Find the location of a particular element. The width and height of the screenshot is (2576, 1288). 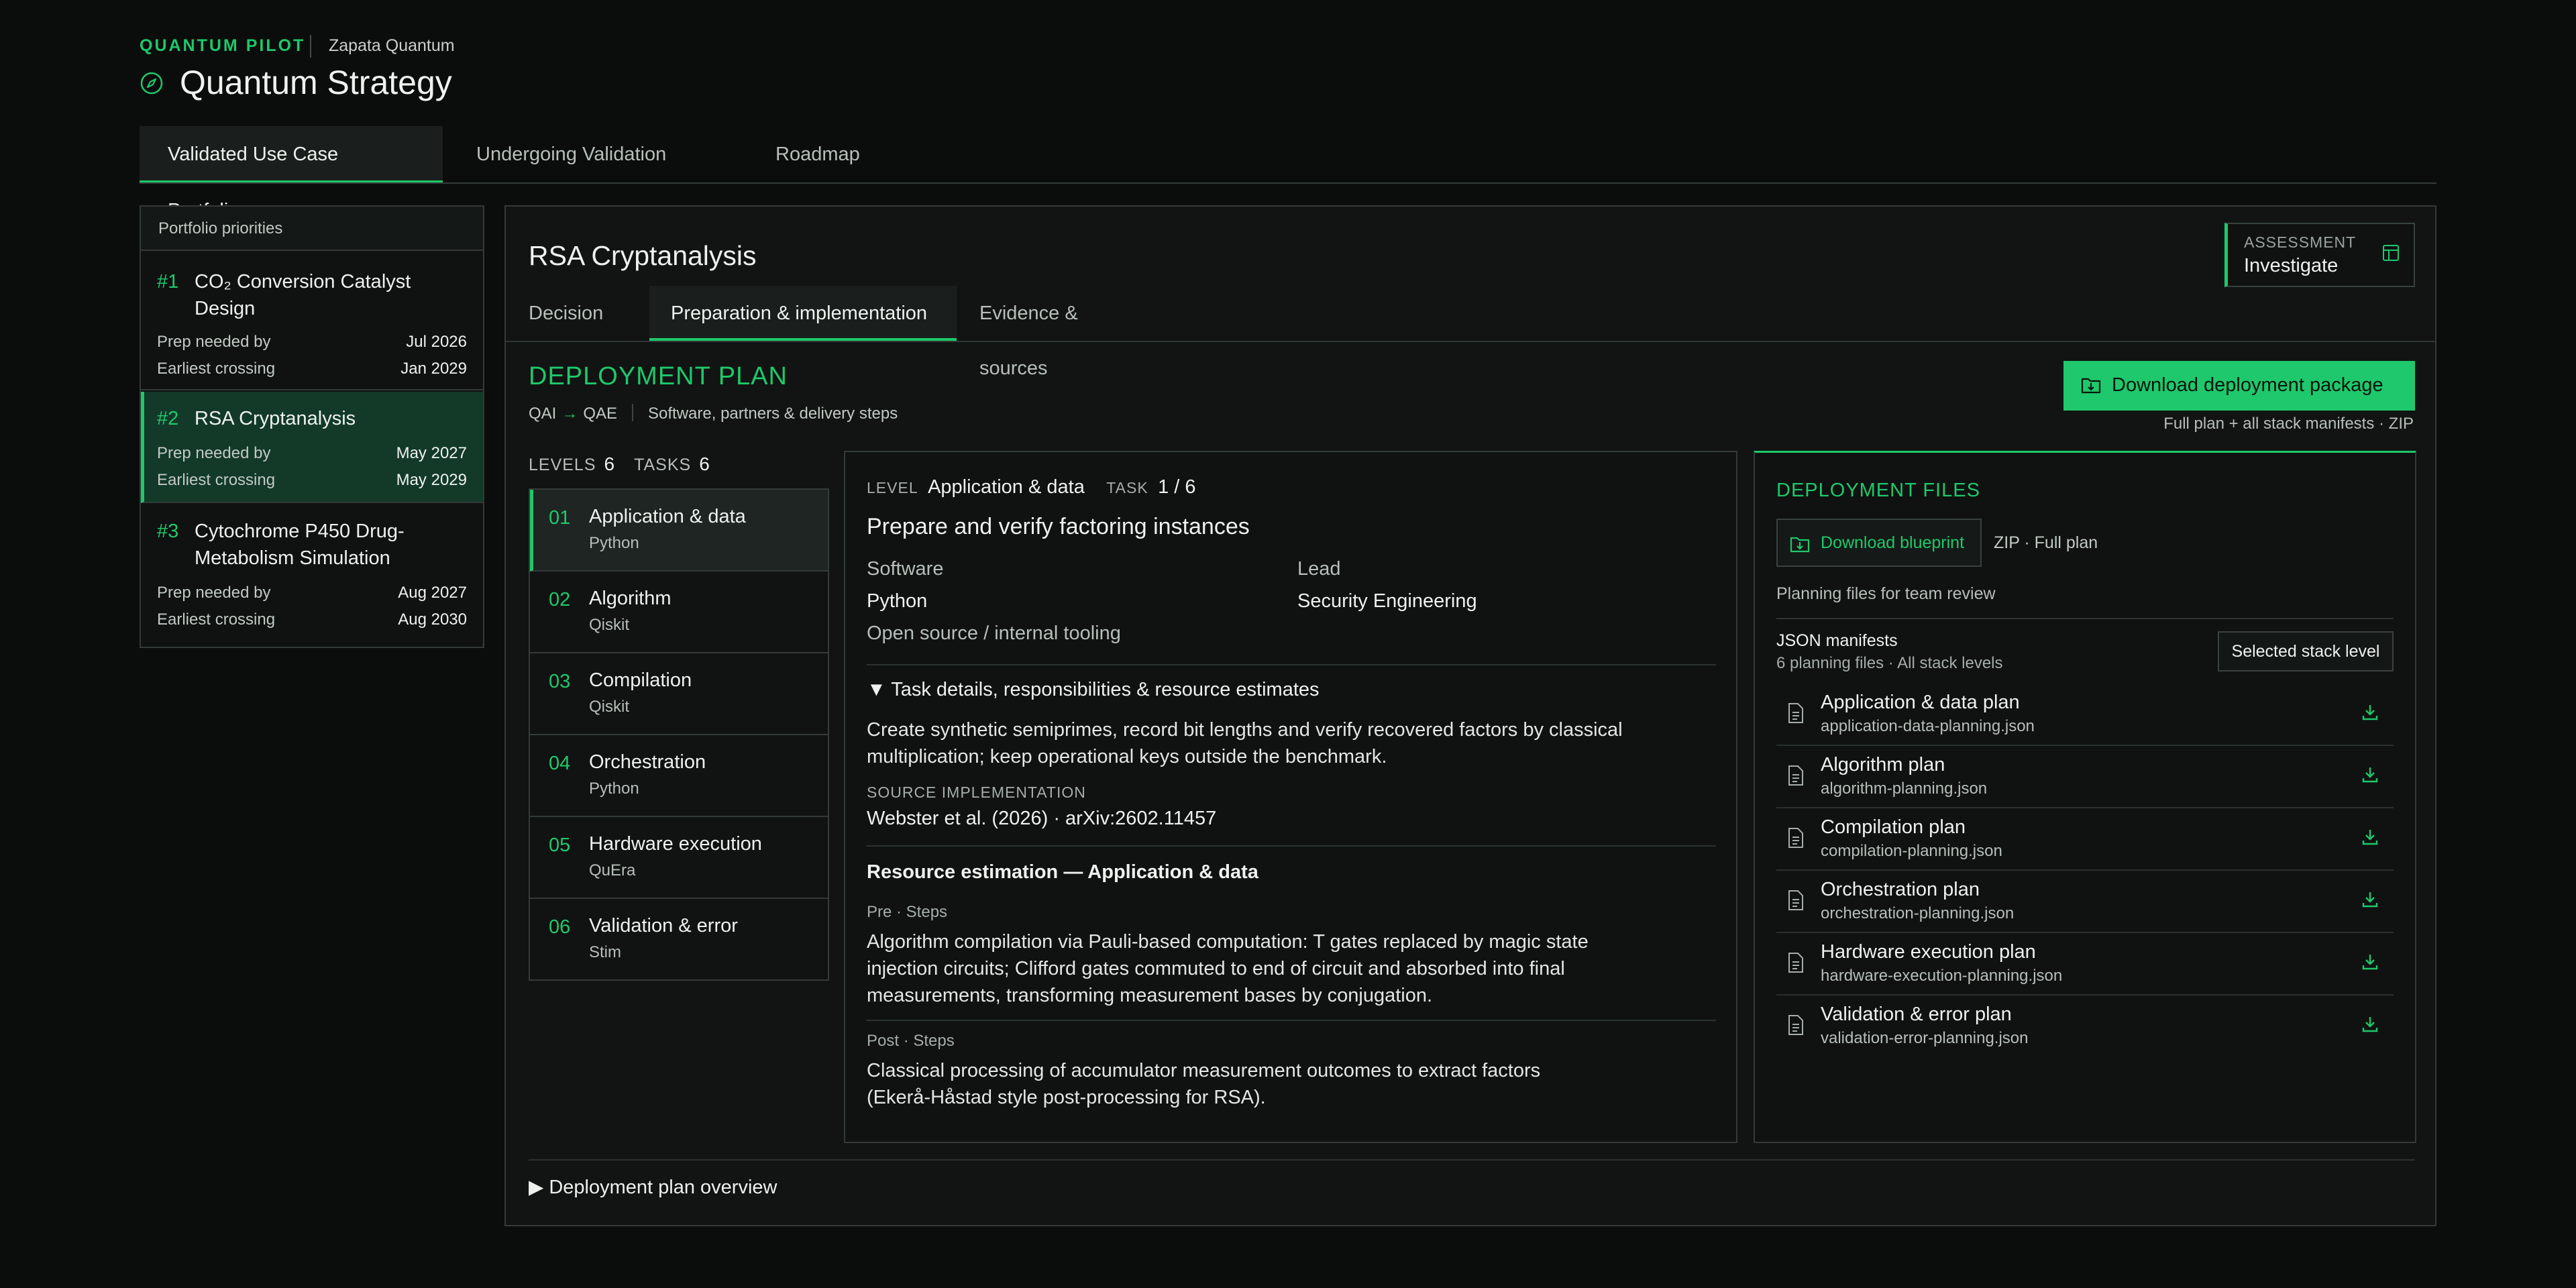

brand-label: QUANTUM PILOT is located at coordinates (223, 45).